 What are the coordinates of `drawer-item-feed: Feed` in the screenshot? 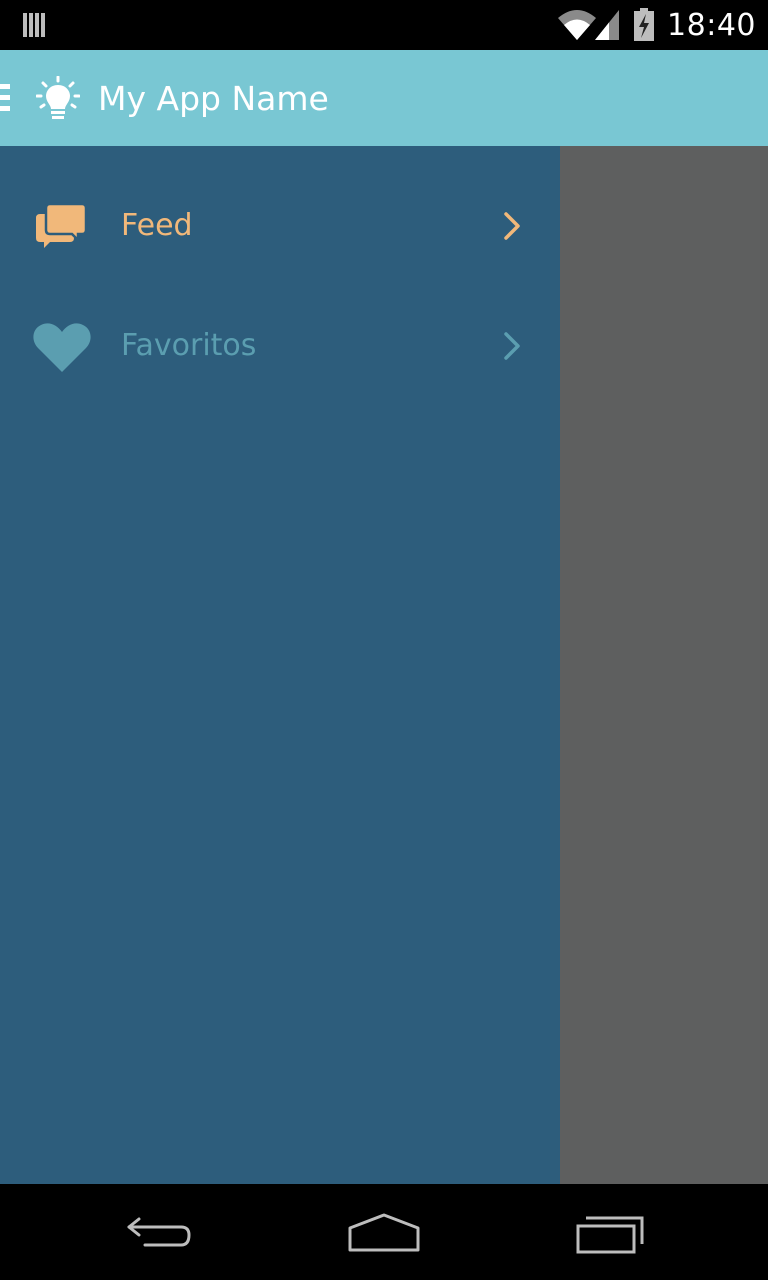 It's located at (280, 226).